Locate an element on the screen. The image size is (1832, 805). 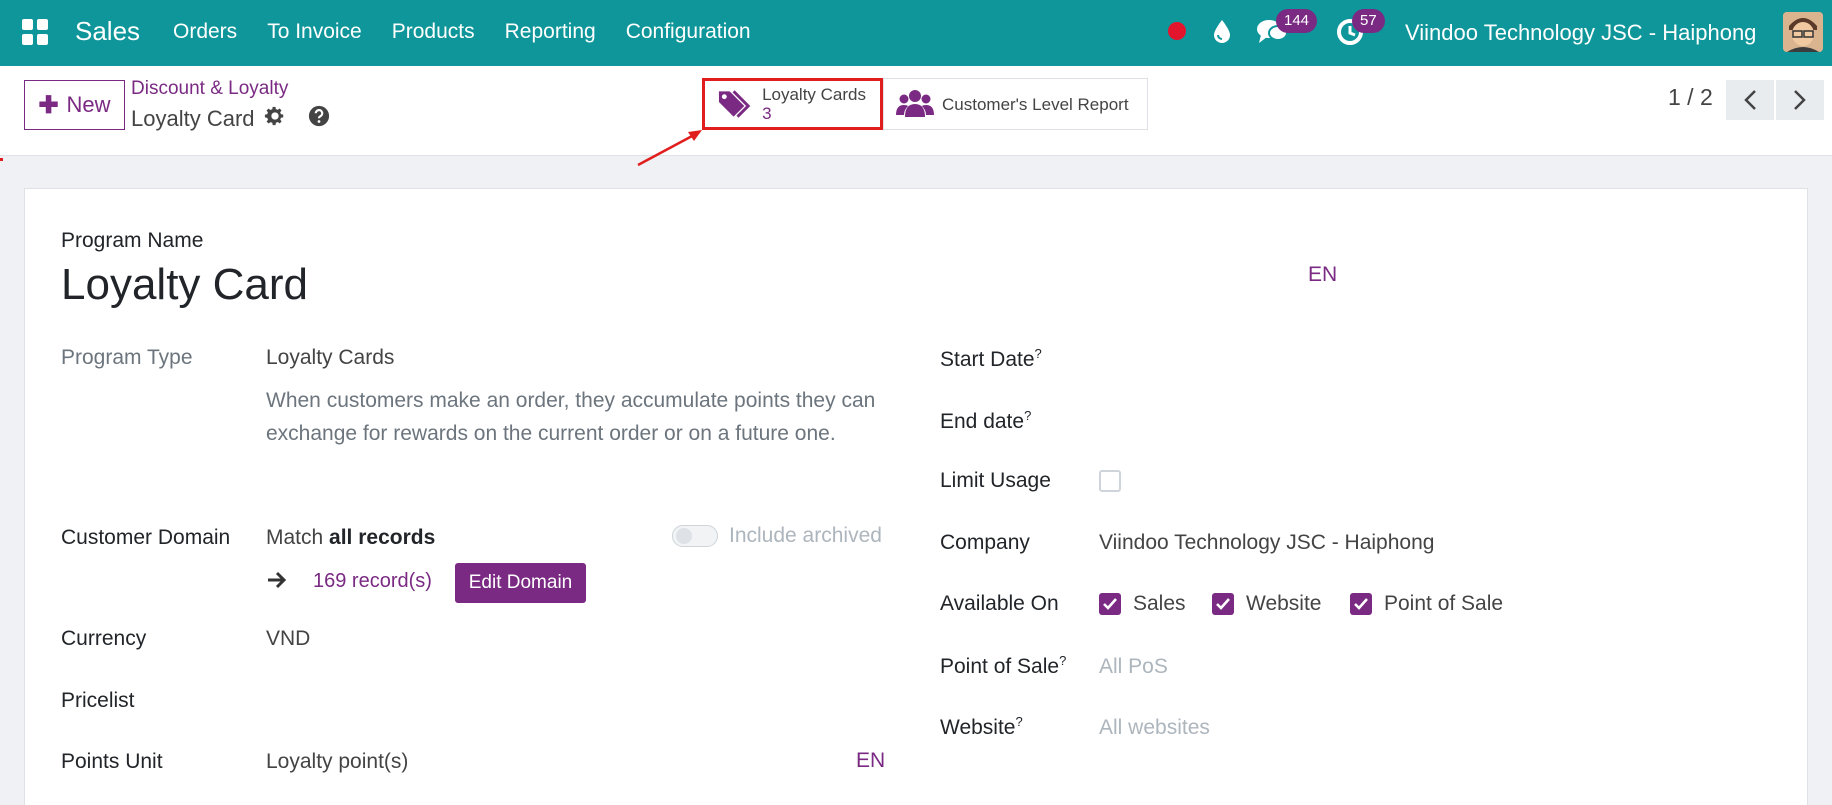
available-on-sales-label: Sales is located at coordinates (1159, 603).